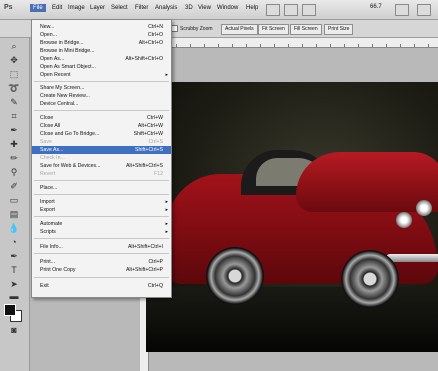  I want to click on menu-analysis: Analysis, so click(166, 8).